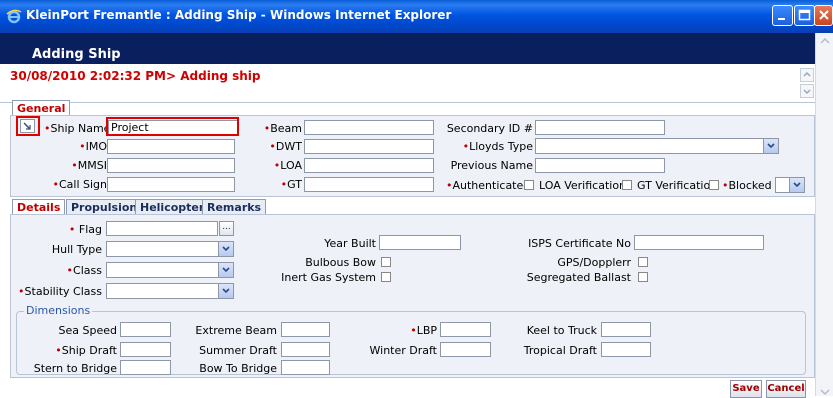  I want to click on bow-to-bridge-label: Bow To Bridge, so click(238, 368).